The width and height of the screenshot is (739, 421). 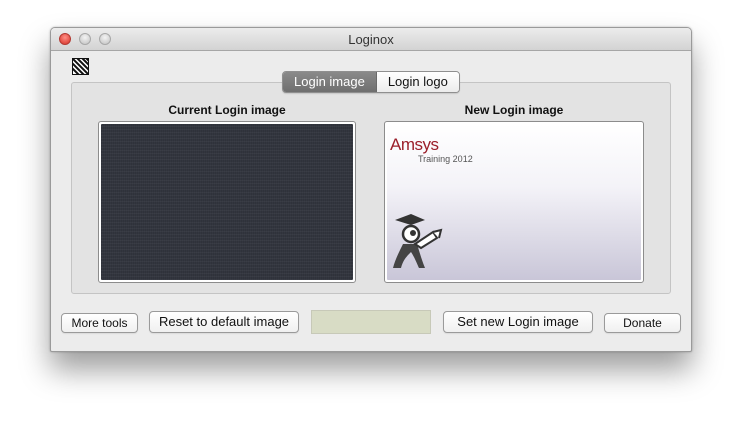 I want to click on tab-bar: Login image Login logo, so click(x=371, y=82).